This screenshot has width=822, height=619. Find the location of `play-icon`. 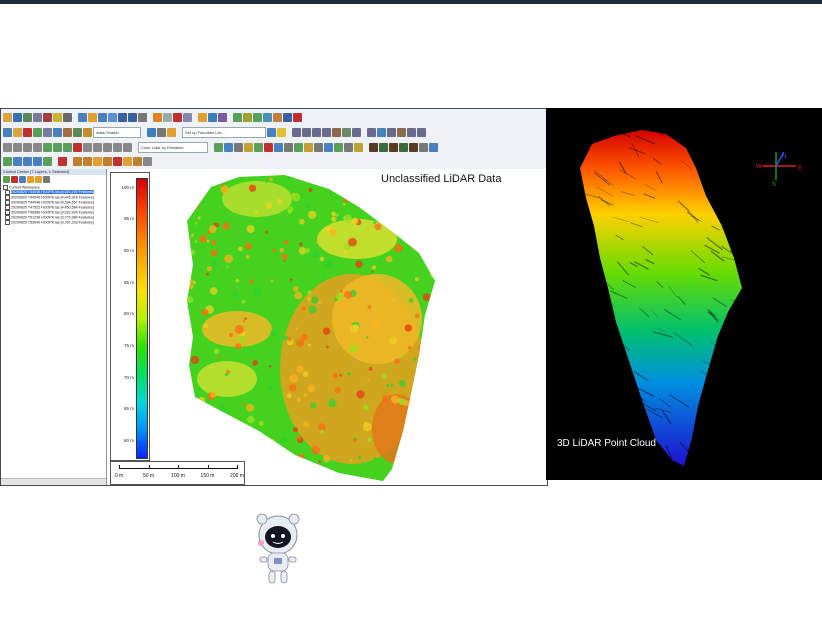

play-icon is located at coordinates (7, 161).